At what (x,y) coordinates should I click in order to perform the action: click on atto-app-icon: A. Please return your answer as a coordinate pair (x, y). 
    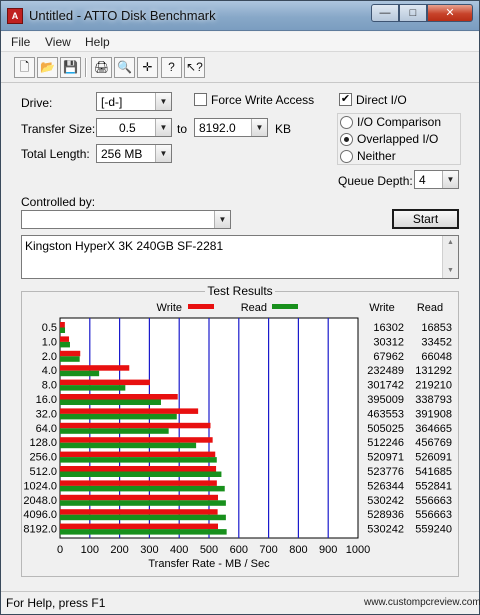
    Looking at the image, I should click on (15, 16).